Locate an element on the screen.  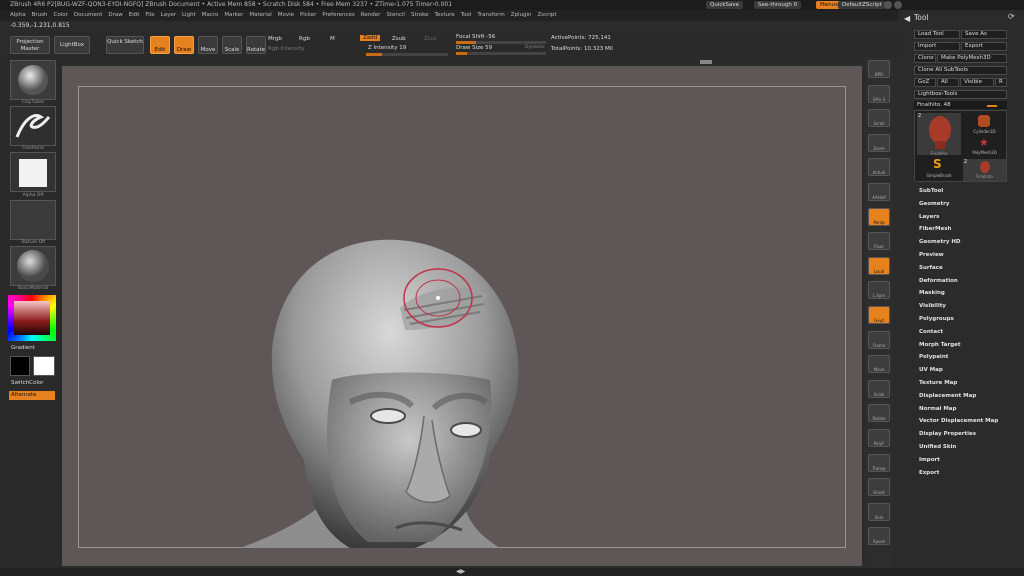
shelf-xpose-button: Xpose is located at coordinates (879, 536).